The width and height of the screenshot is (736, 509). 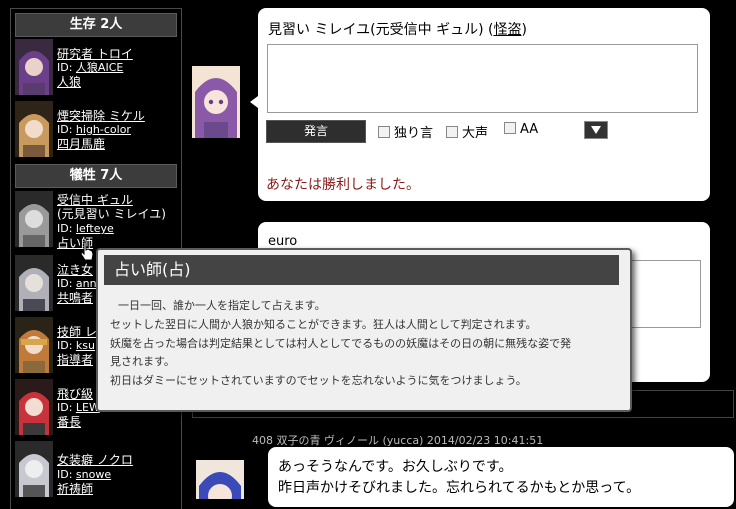 I want to click on option-loud: 大声, so click(x=467, y=131).